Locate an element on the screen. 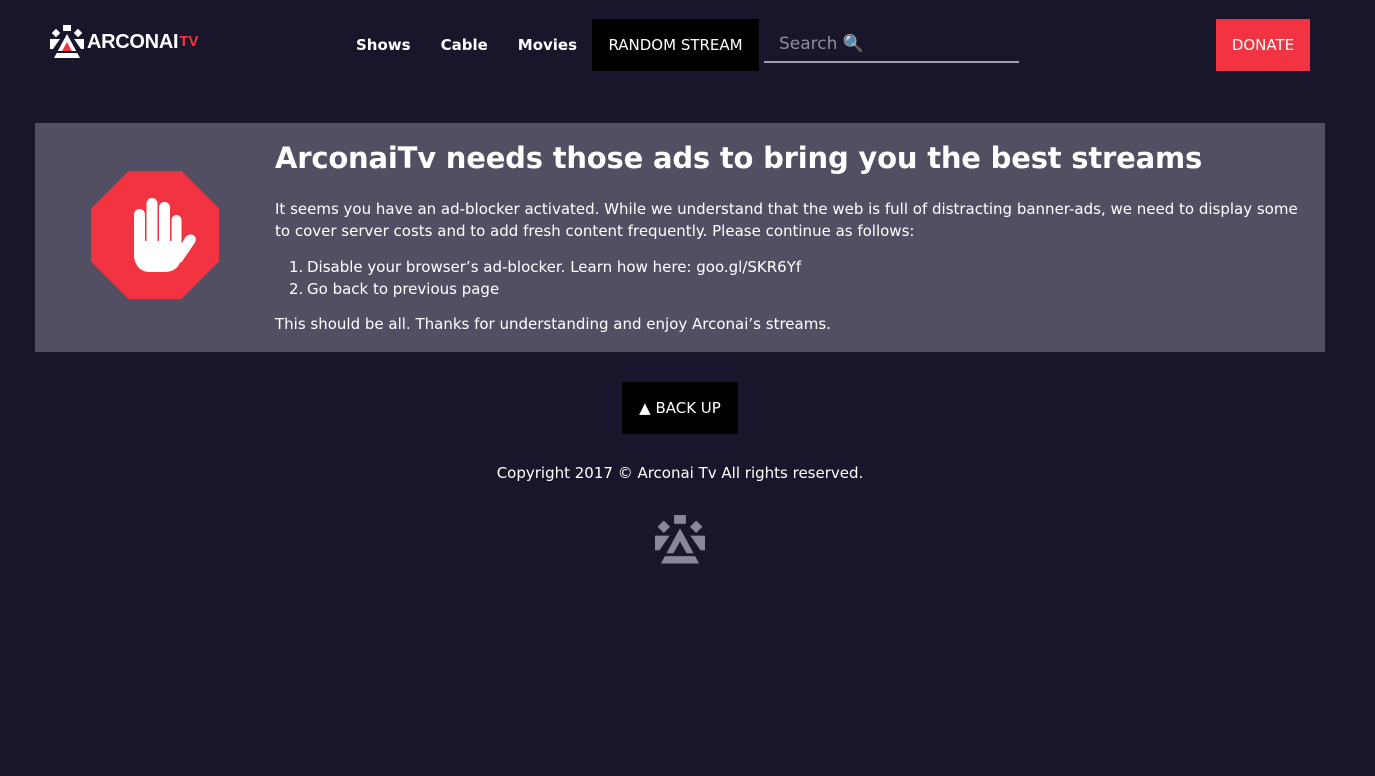 This screenshot has width=1375, height=776. step-text: Go back to previous page is located at coordinates (403, 289).